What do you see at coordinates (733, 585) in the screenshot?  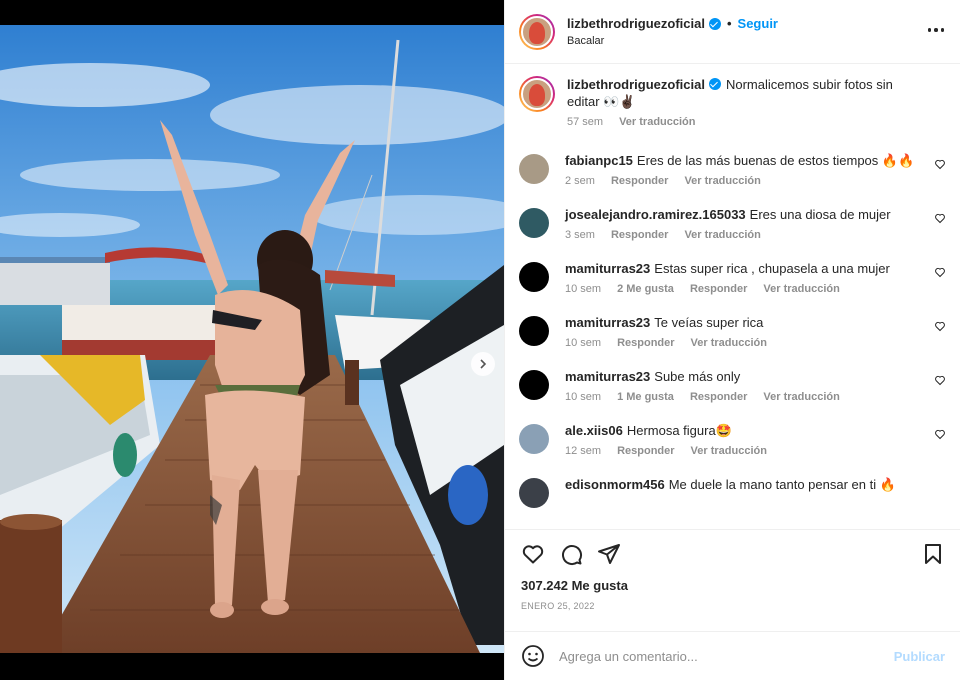 I see `likes-count: 307.242 Me gusta` at bounding box center [733, 585].